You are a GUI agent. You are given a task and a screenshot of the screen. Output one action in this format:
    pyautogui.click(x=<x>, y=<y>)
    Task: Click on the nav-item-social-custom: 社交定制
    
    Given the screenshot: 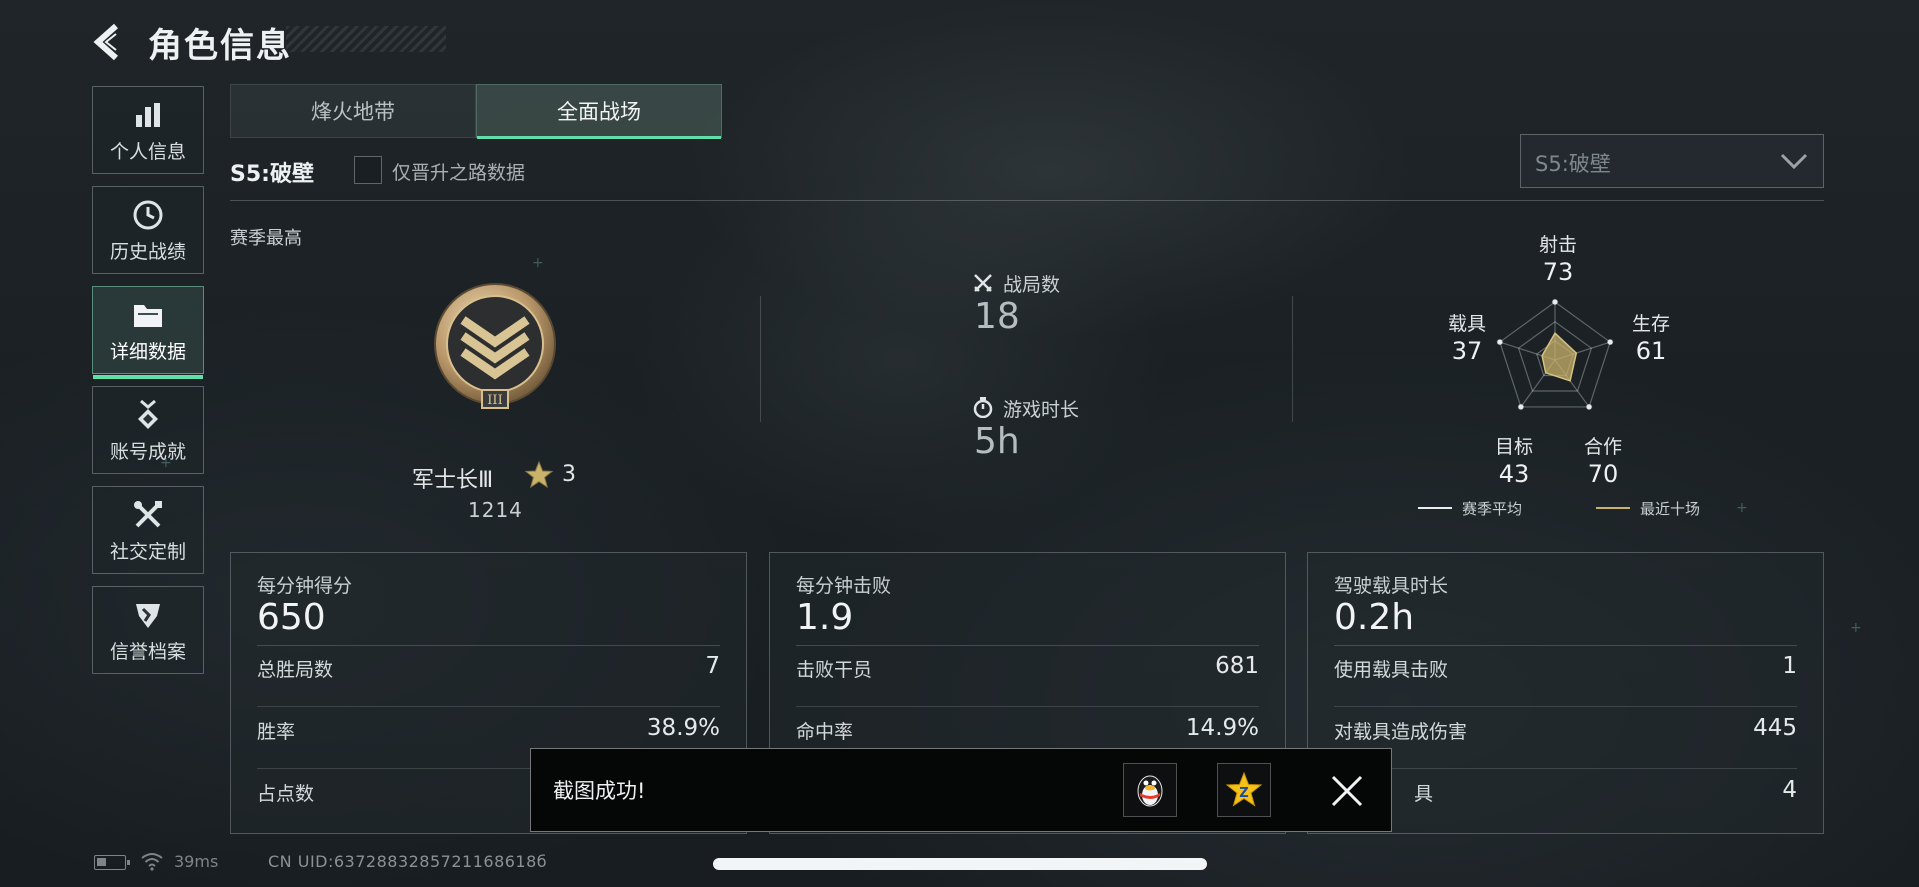 What is the action you would take?
    pyautogui.click(x=148, y=530)
    